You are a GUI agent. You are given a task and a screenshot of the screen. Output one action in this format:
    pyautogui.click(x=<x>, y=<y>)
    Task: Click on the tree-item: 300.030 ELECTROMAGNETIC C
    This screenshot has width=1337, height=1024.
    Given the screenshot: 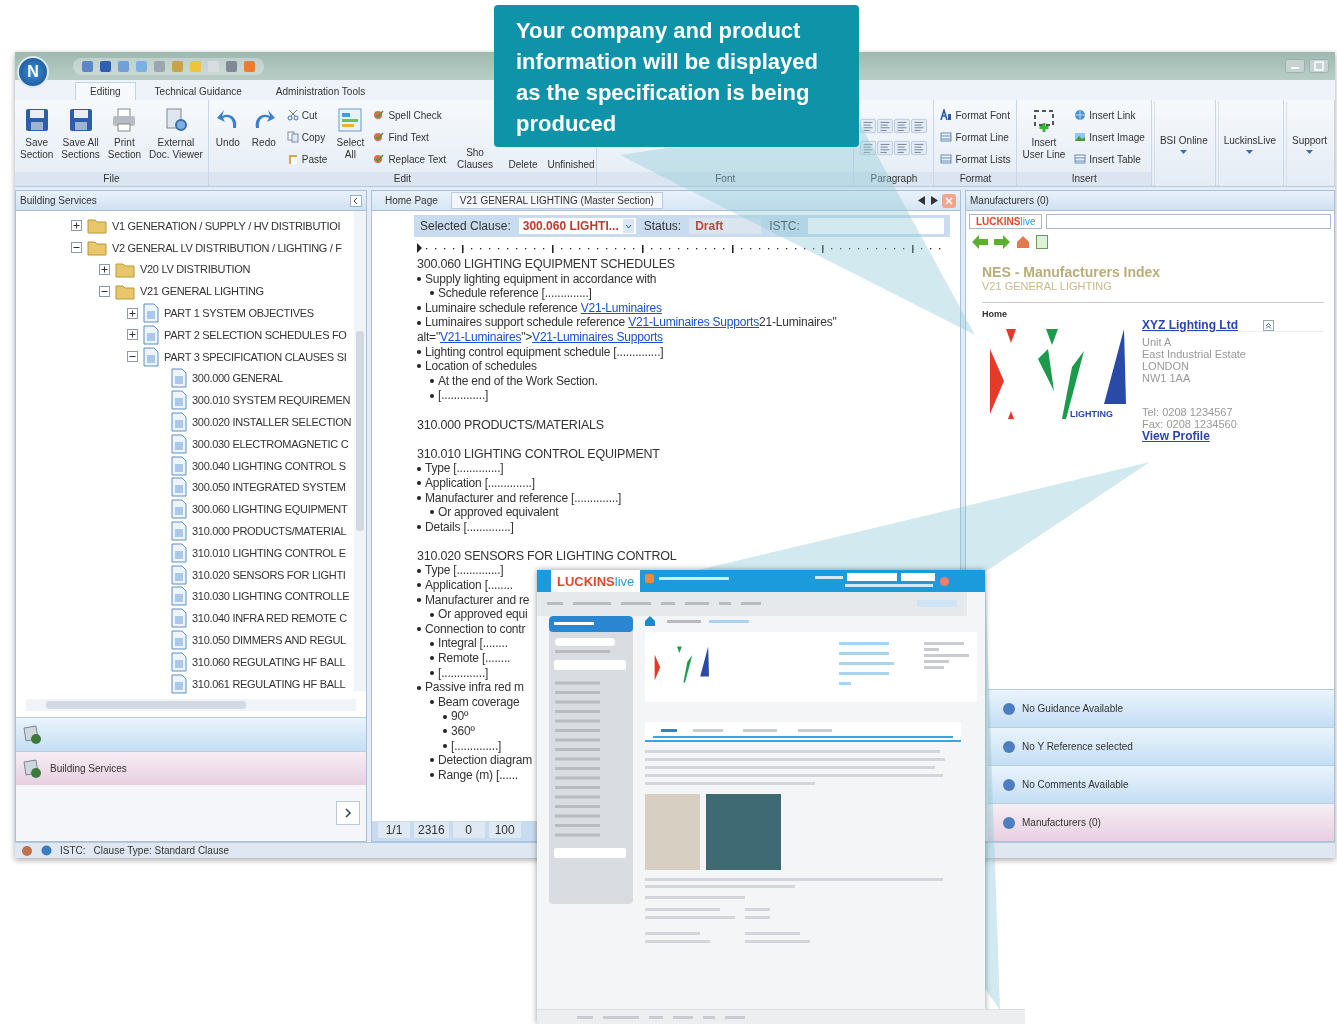 What is the action you would take?
    pyautogui.click(x=270, y=443)
    